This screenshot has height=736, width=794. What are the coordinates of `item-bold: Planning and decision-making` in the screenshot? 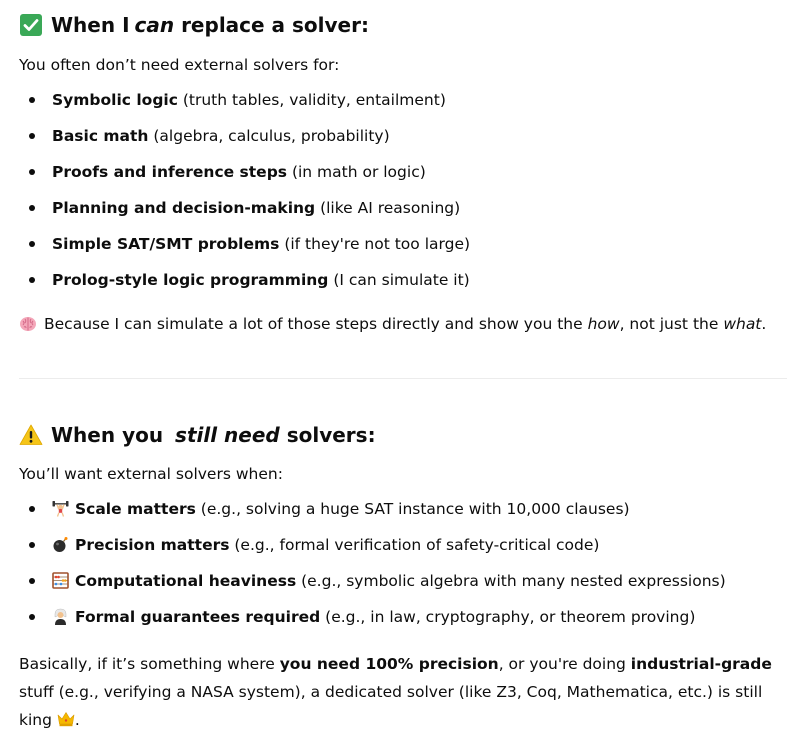 It's located at (184, 208).